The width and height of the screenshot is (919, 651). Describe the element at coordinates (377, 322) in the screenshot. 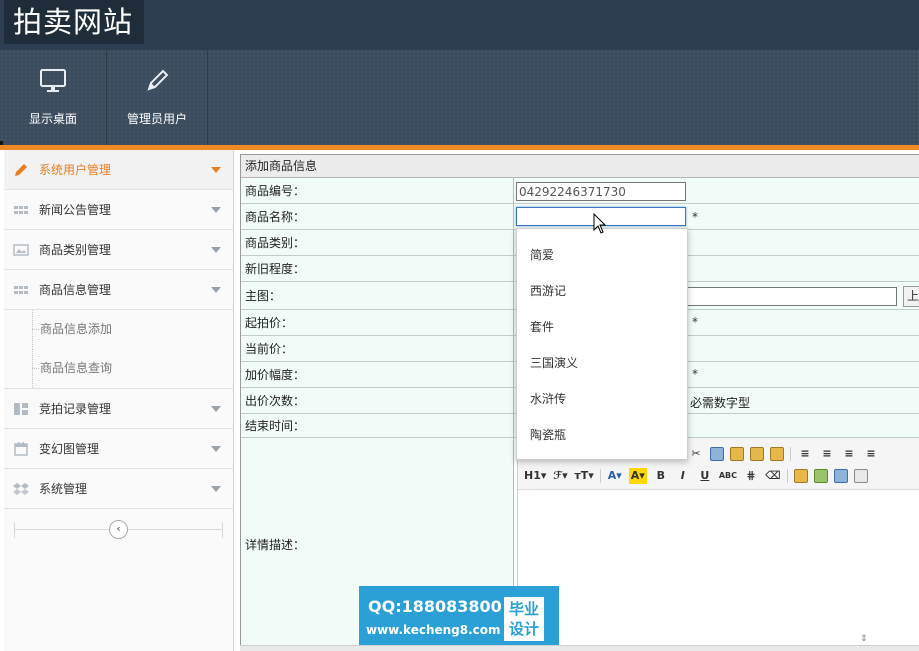

I see `label-start-price: 起拍价：` at that location.